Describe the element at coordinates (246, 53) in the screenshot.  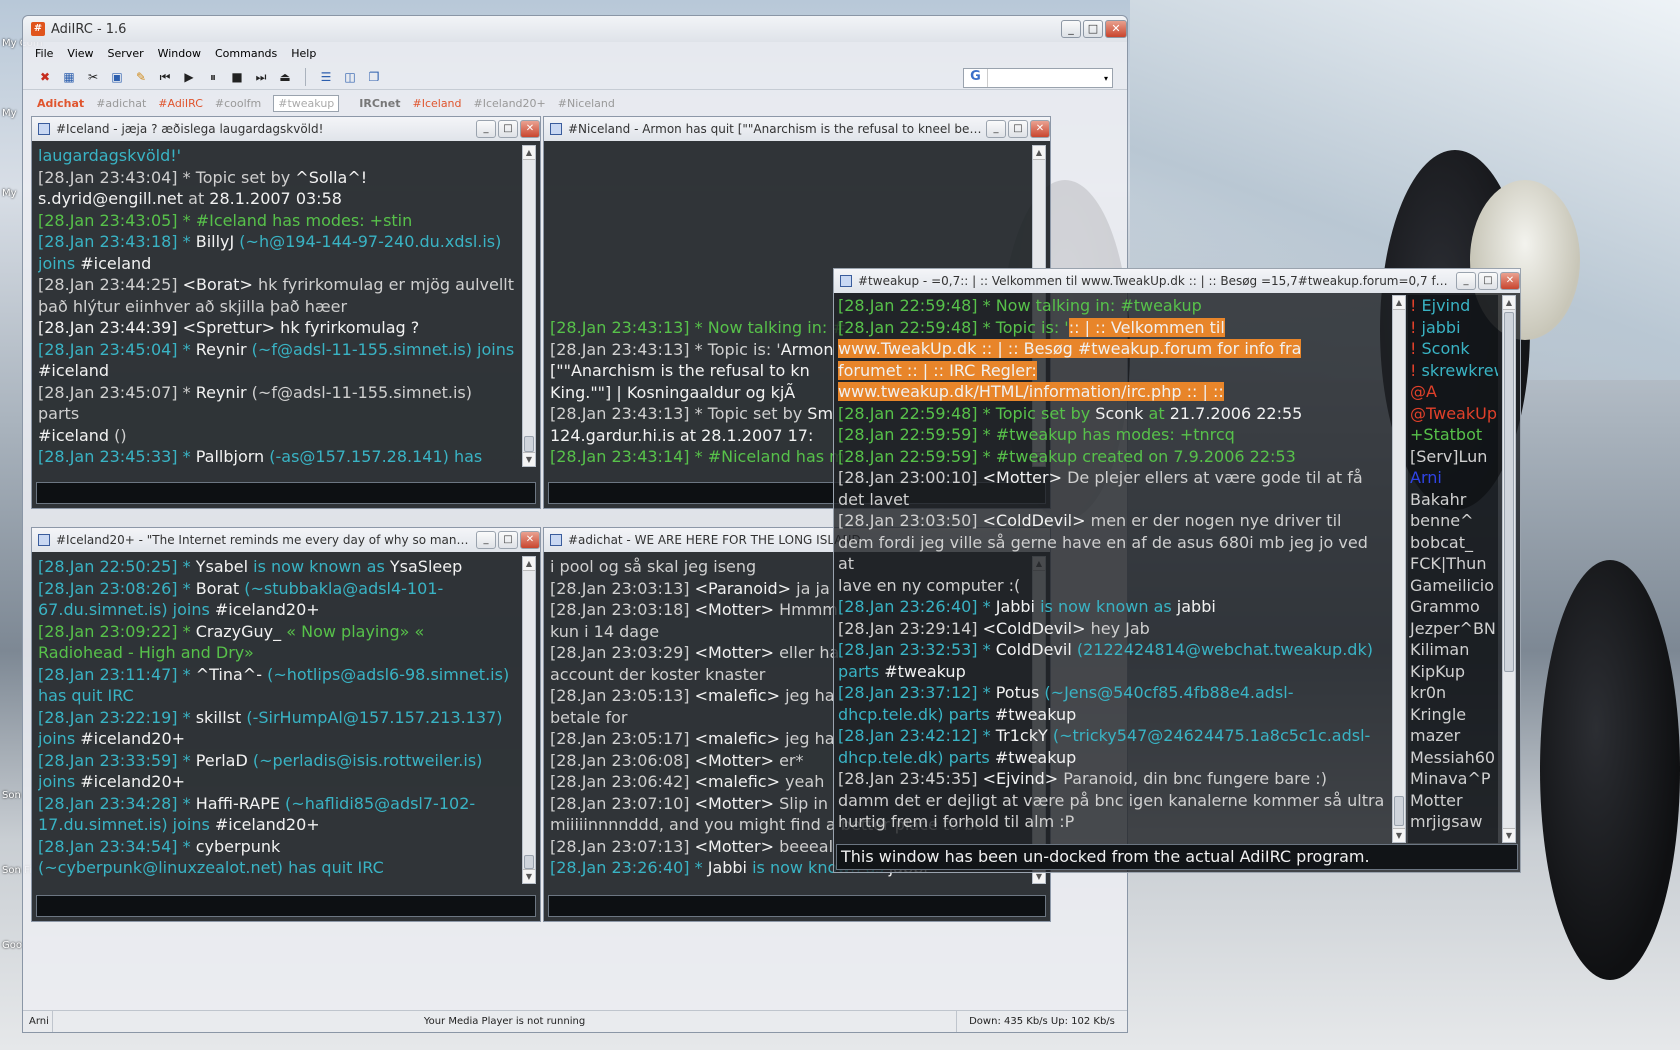
I see `menu-commands: Commands` at that location.